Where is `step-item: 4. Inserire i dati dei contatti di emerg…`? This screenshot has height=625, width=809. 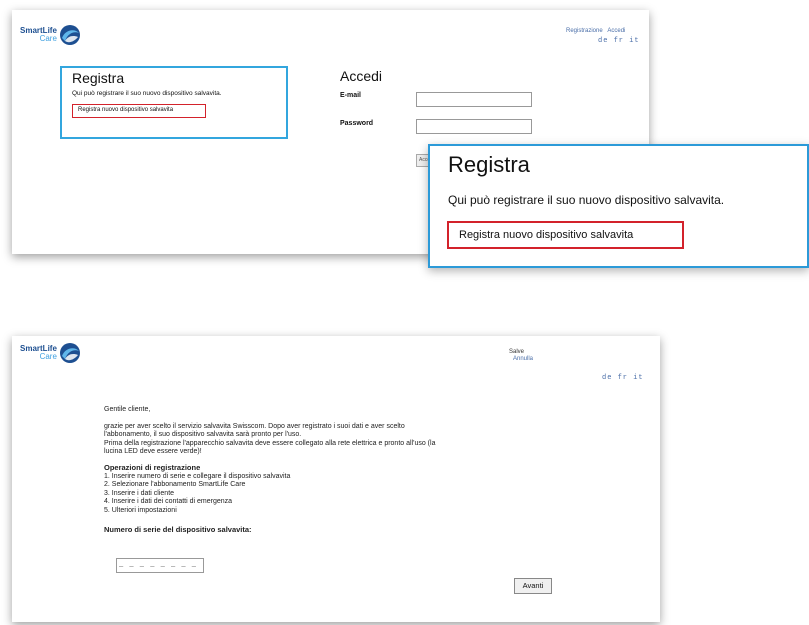
step-item: 4. Inserire i dati dei contatti di emerg… is located at coordinates (168, 502).